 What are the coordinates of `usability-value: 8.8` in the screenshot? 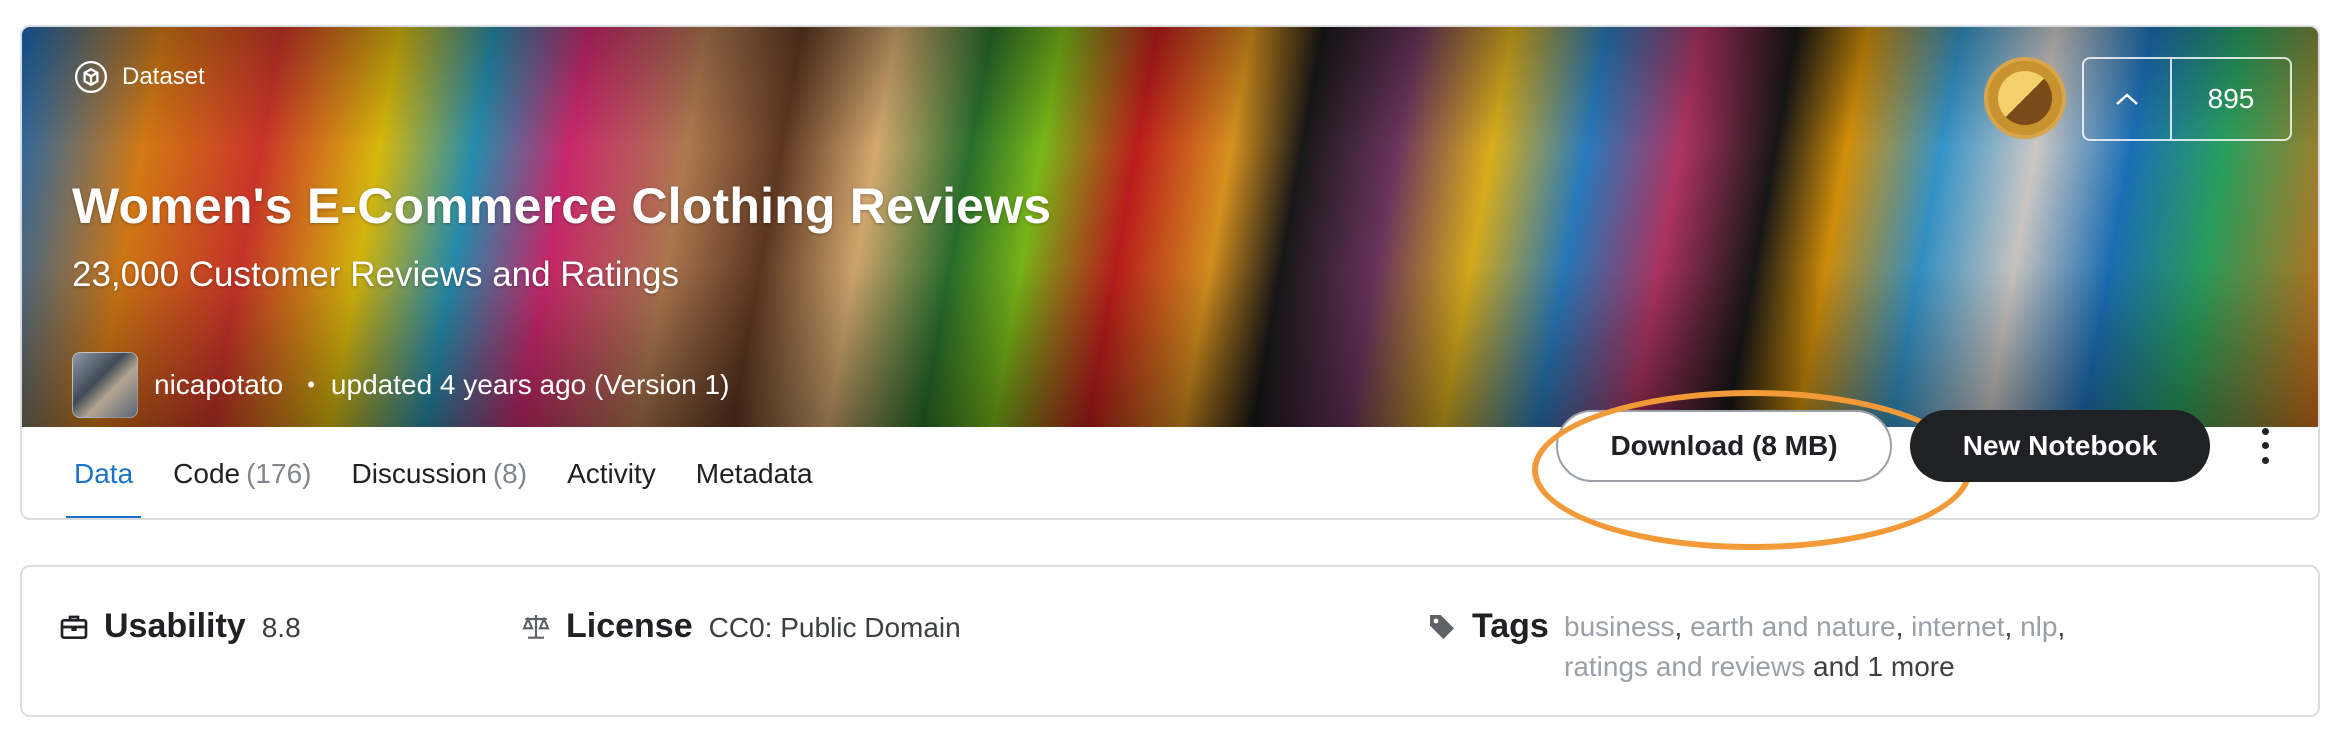 It's located at (281, 627).